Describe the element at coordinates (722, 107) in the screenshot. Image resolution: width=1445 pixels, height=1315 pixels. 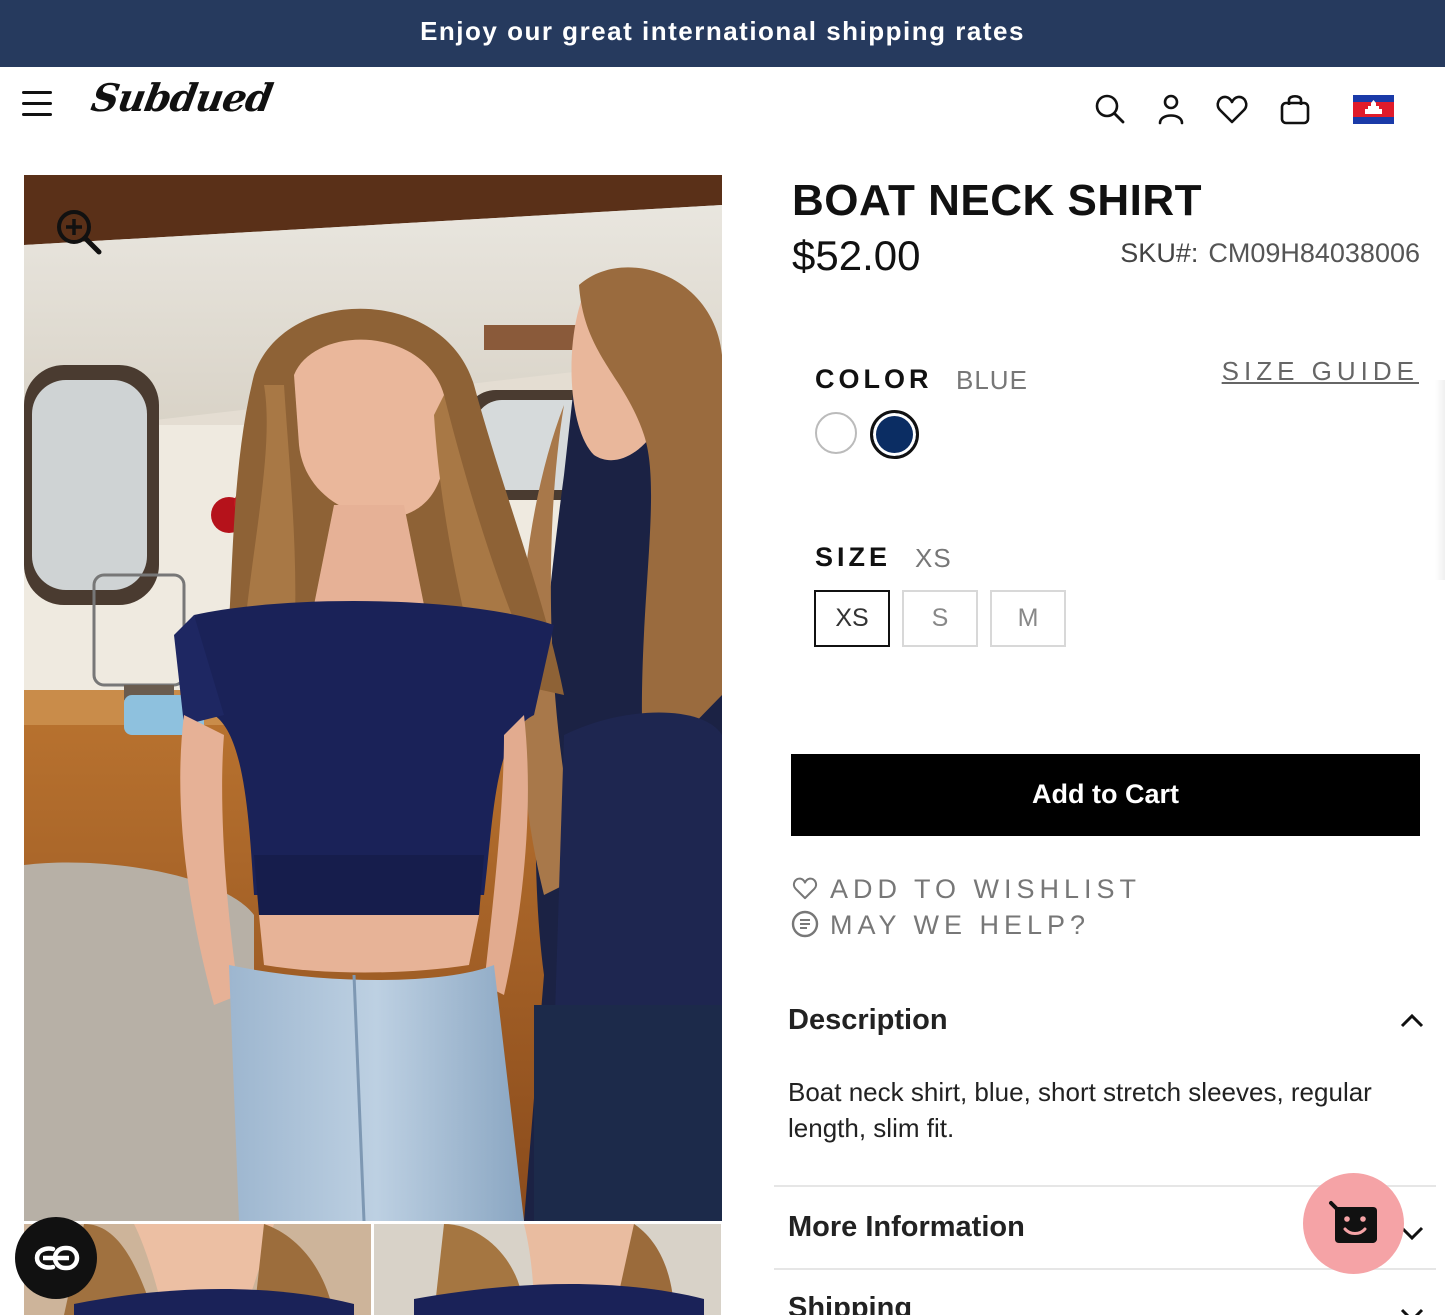
I see `site-header: Subdued` at that location.